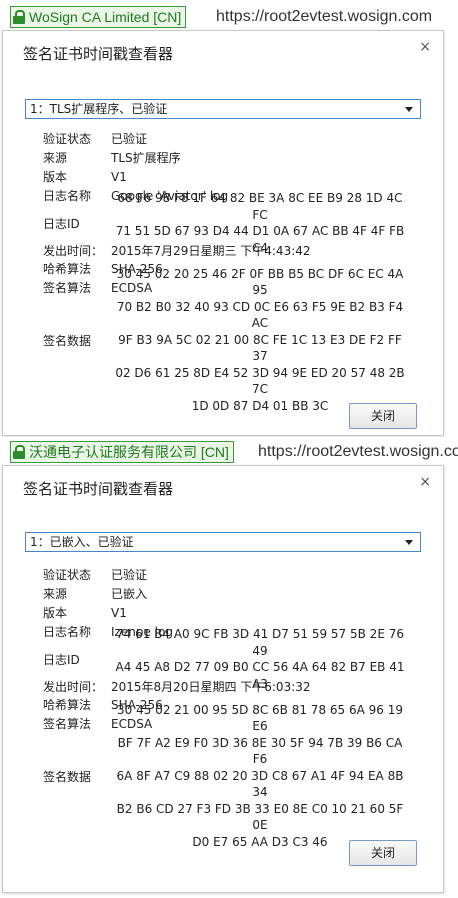 The height and width of the screenshot is (898, 458). Describe the element at coordinates (105, 17) in the screenshot. I see `ev-org-name: WoSign CA Limited [CN]` at that location.